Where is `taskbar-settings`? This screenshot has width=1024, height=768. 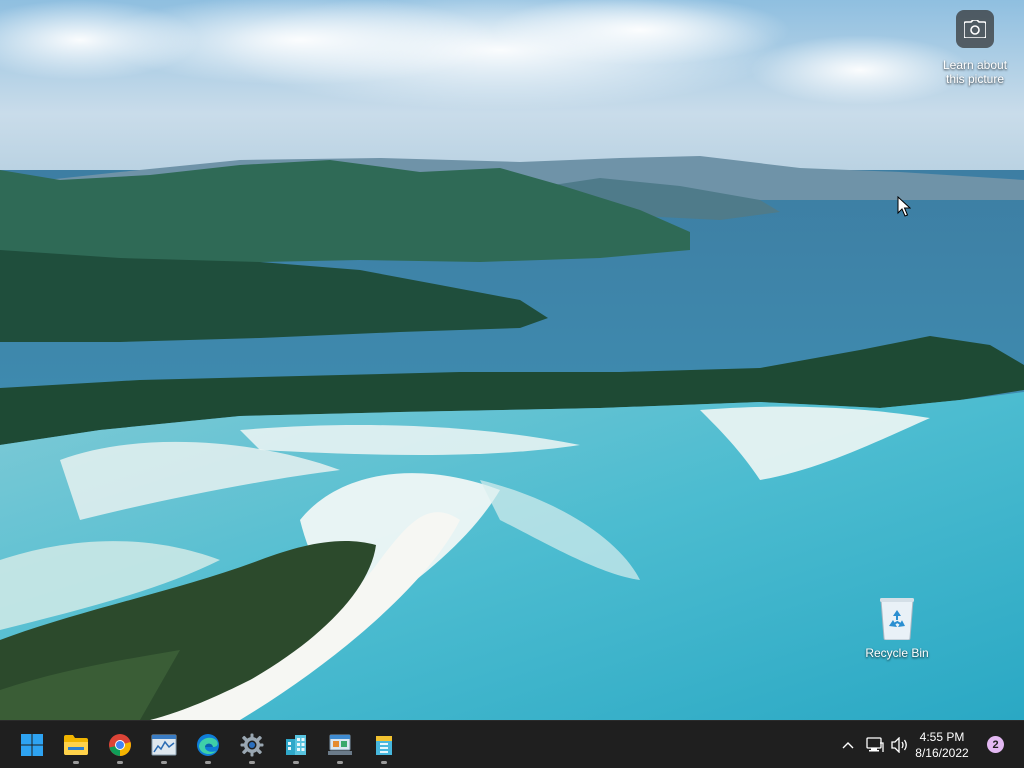 taskbar-settings is located at coordinates (252, 745).